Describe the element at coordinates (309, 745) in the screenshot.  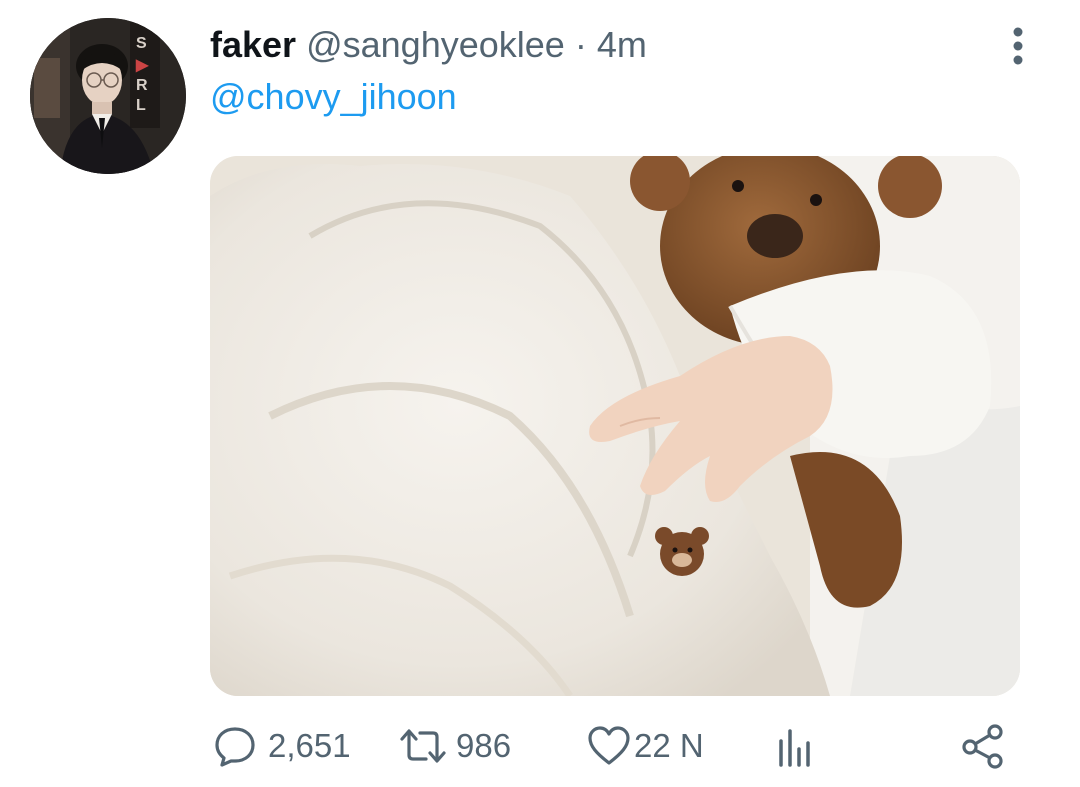
I see `reply-count: 2,651` at that location.